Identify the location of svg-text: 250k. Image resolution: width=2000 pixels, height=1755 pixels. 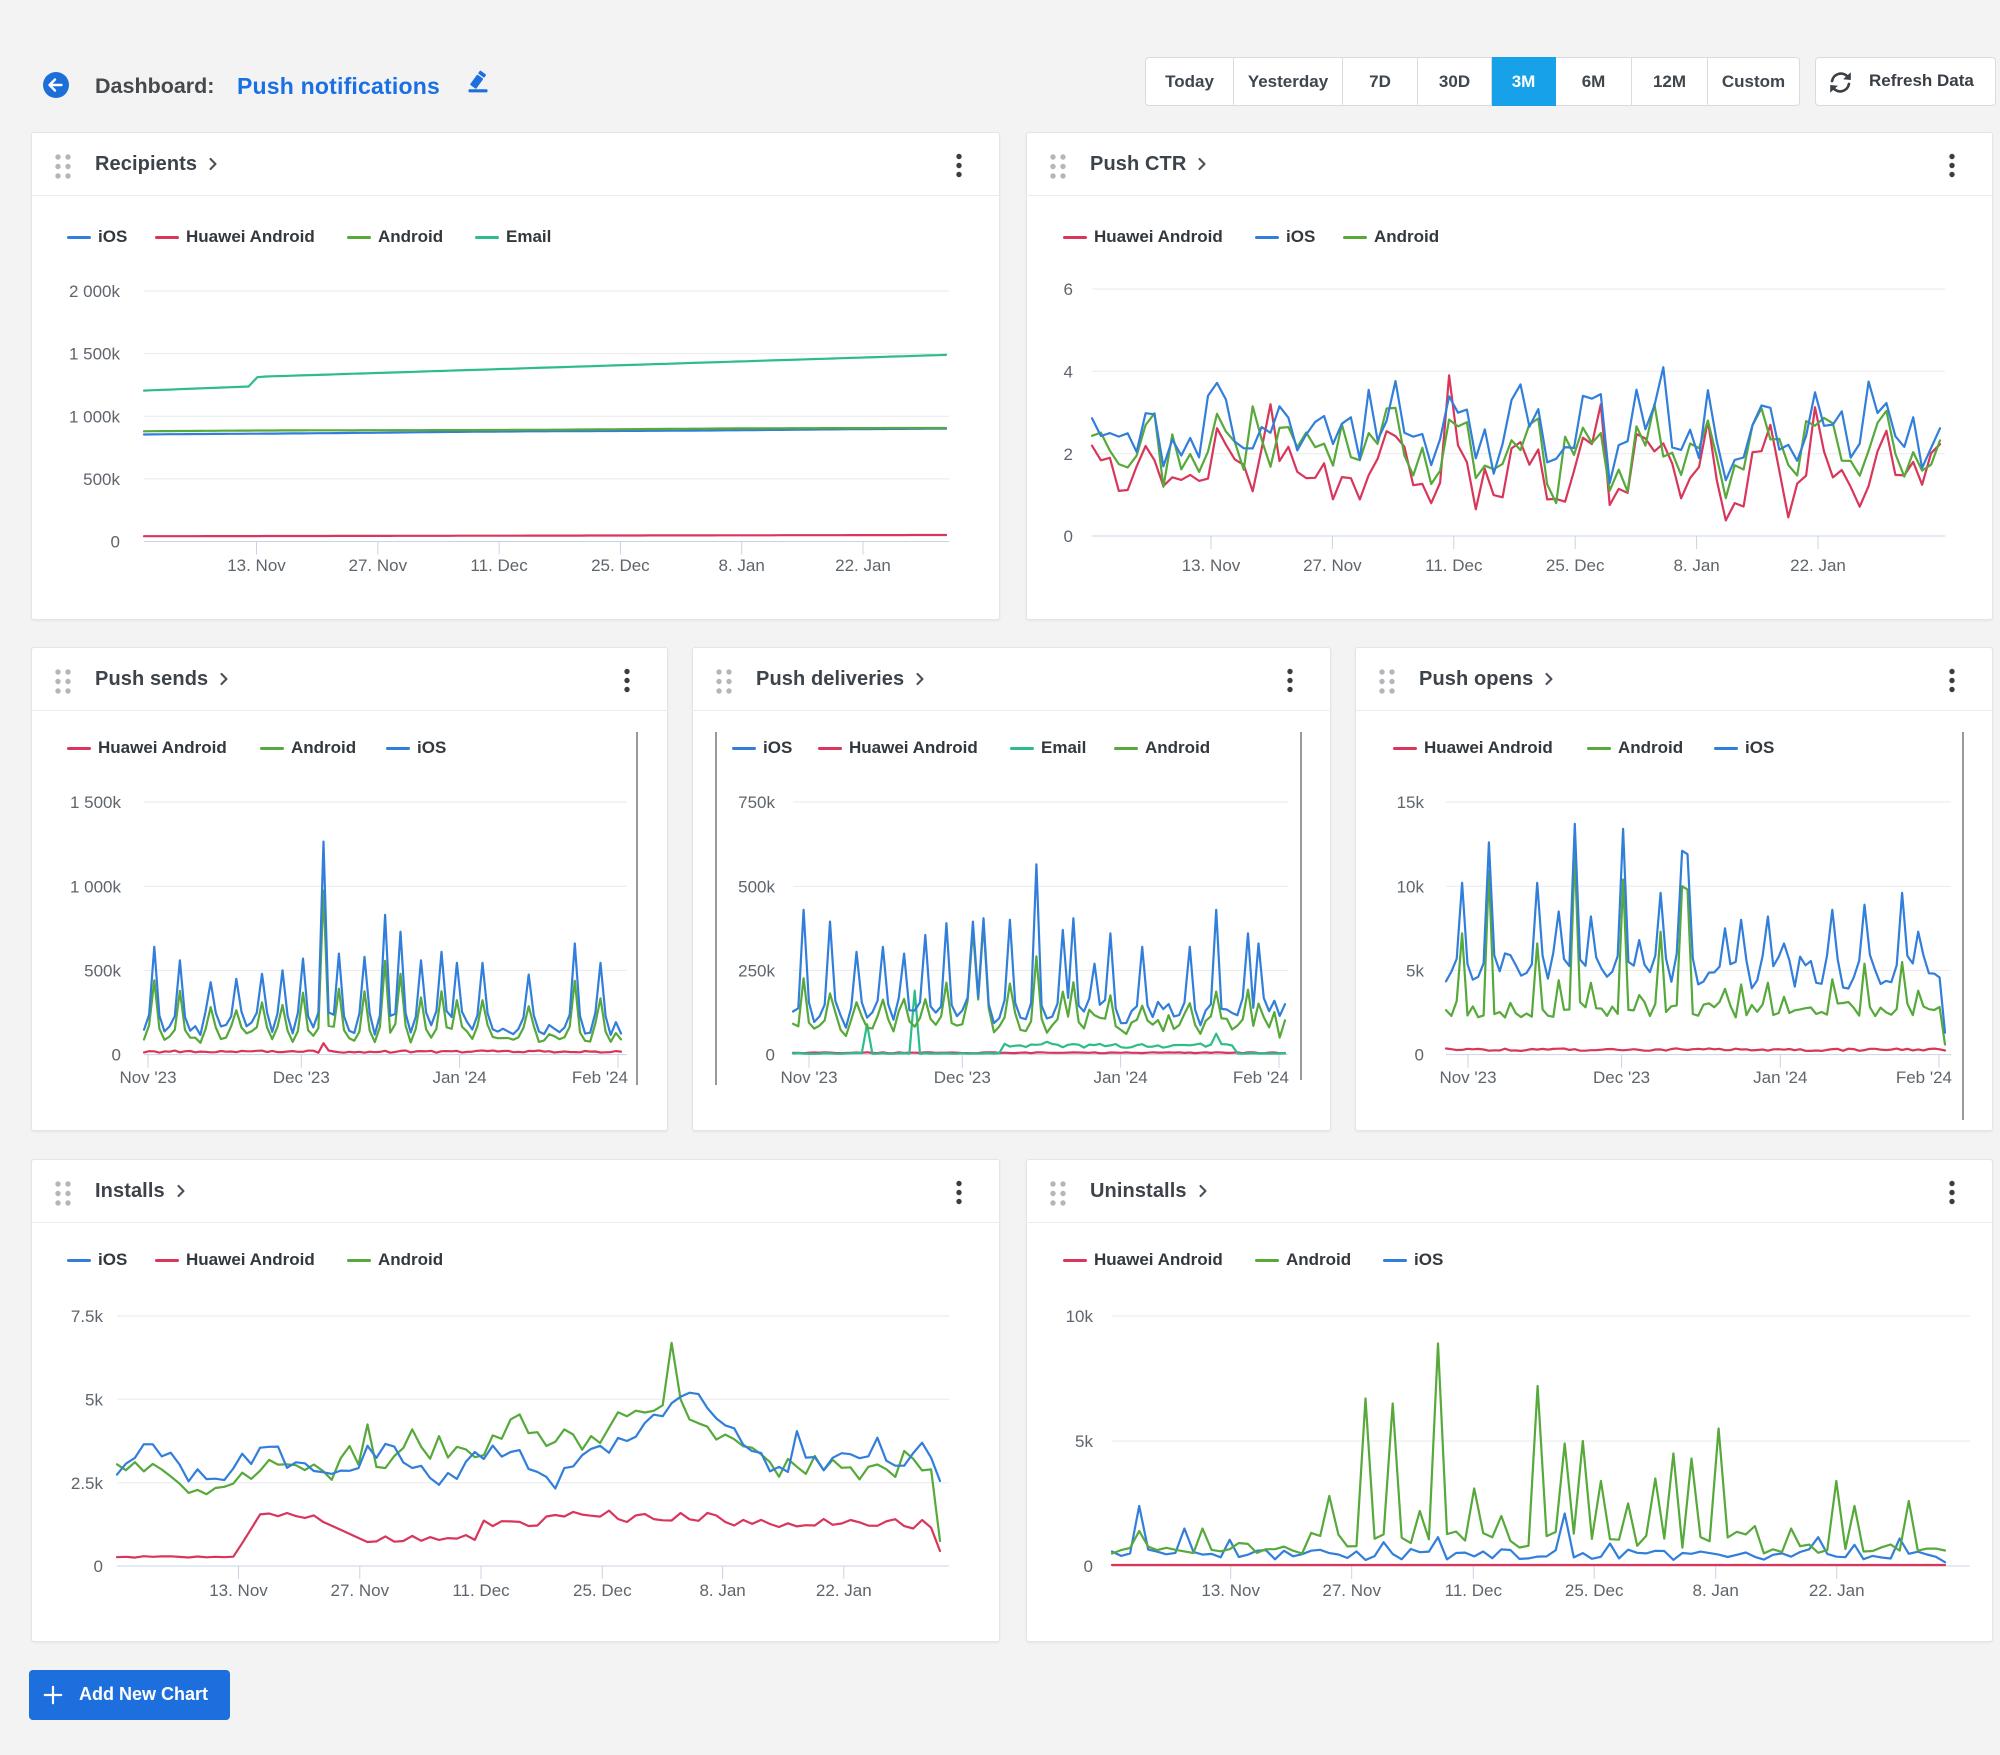
(756, 971).